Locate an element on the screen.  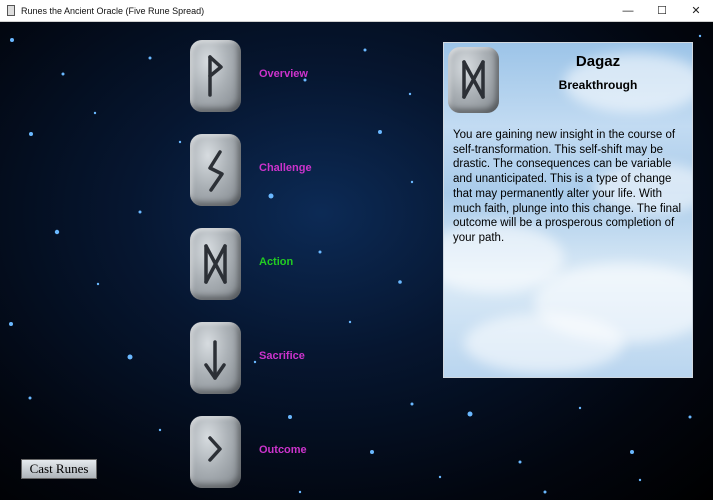
sacrifice-rune-stone is located at coordinates (215, 358).